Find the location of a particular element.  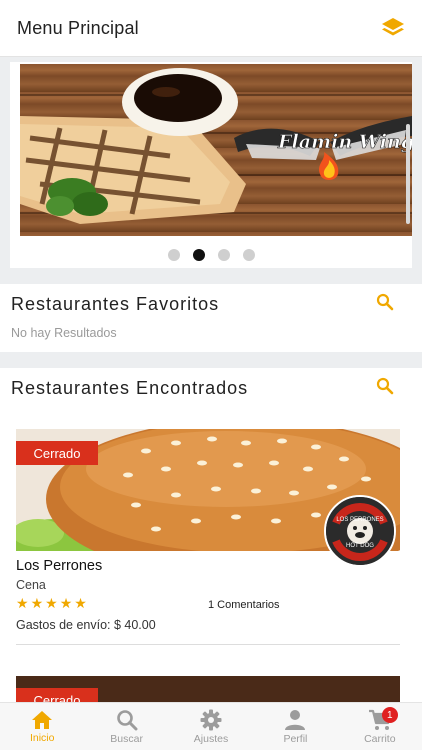

restaurant-name: Los Perrones is located at coordinates (59, 566).